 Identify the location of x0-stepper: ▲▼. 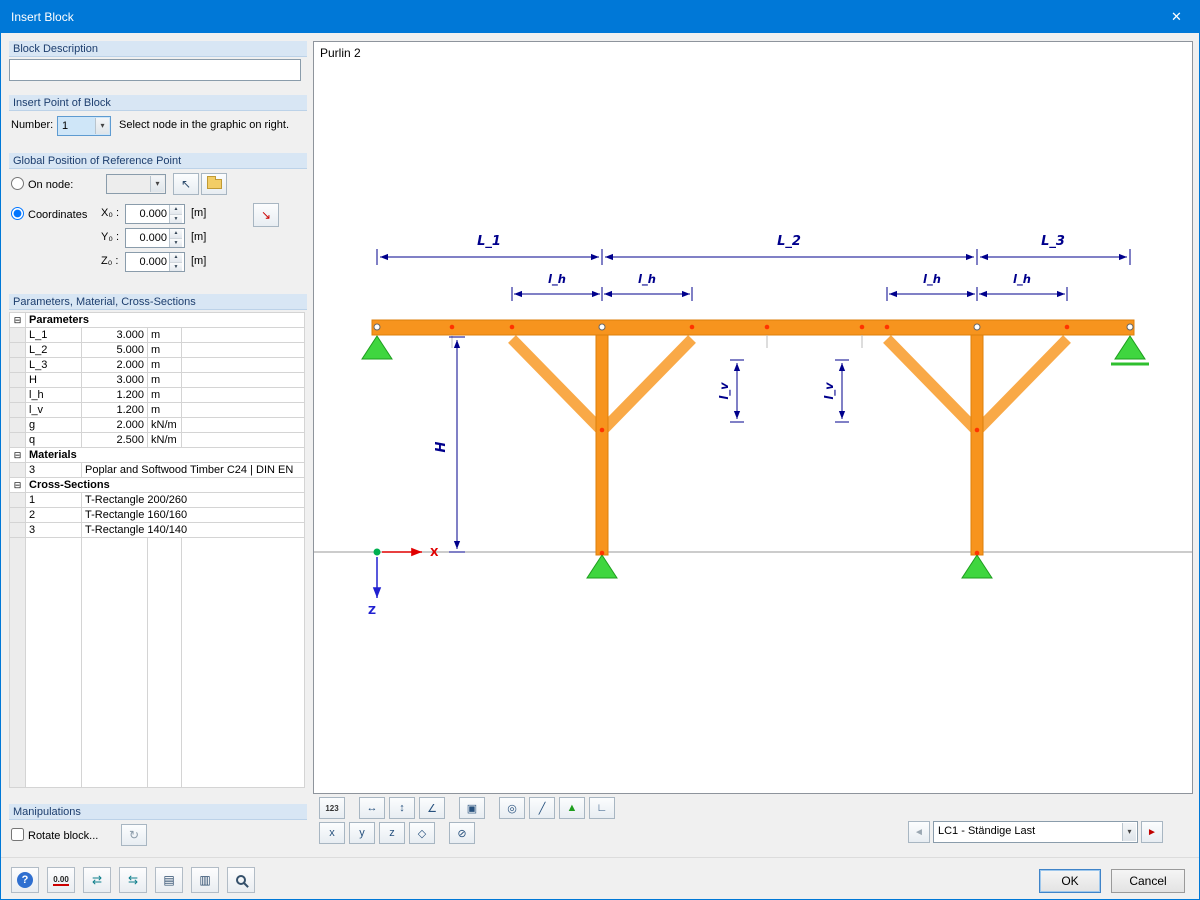
(155, 214).